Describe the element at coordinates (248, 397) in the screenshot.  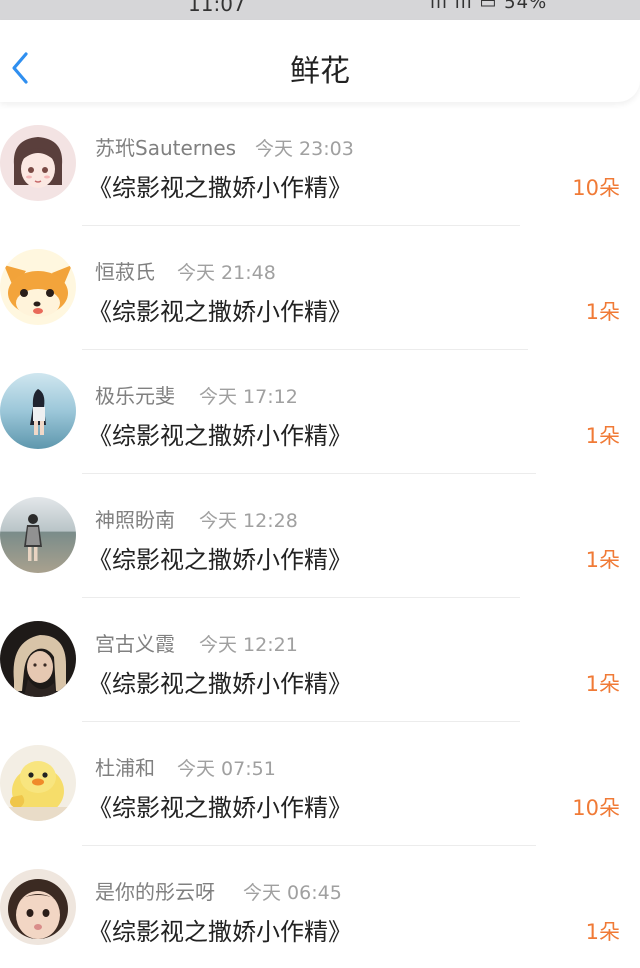
I see `timestamp: 今天 17:12` at that location.